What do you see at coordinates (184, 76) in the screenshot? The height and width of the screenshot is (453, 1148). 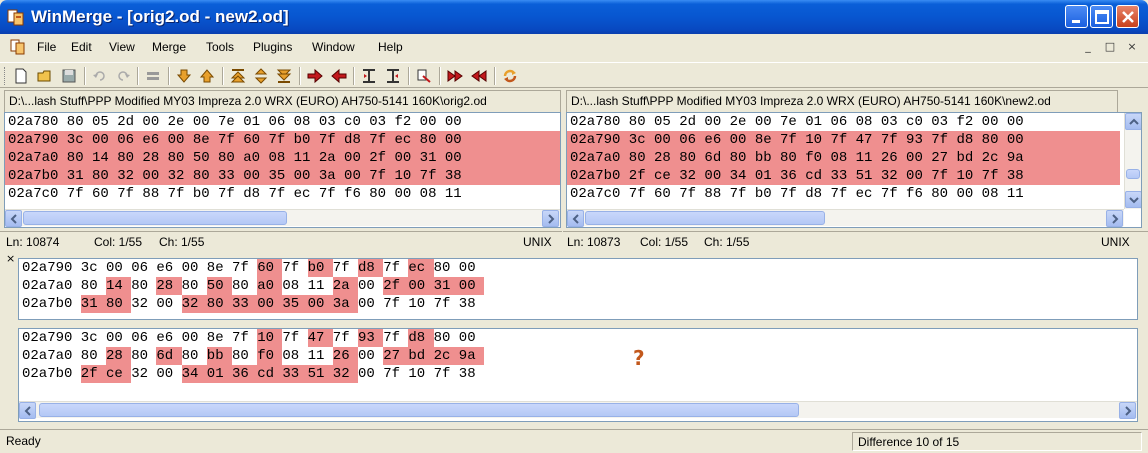 I see `next-diff-icon` at bounding box center [184, 76].